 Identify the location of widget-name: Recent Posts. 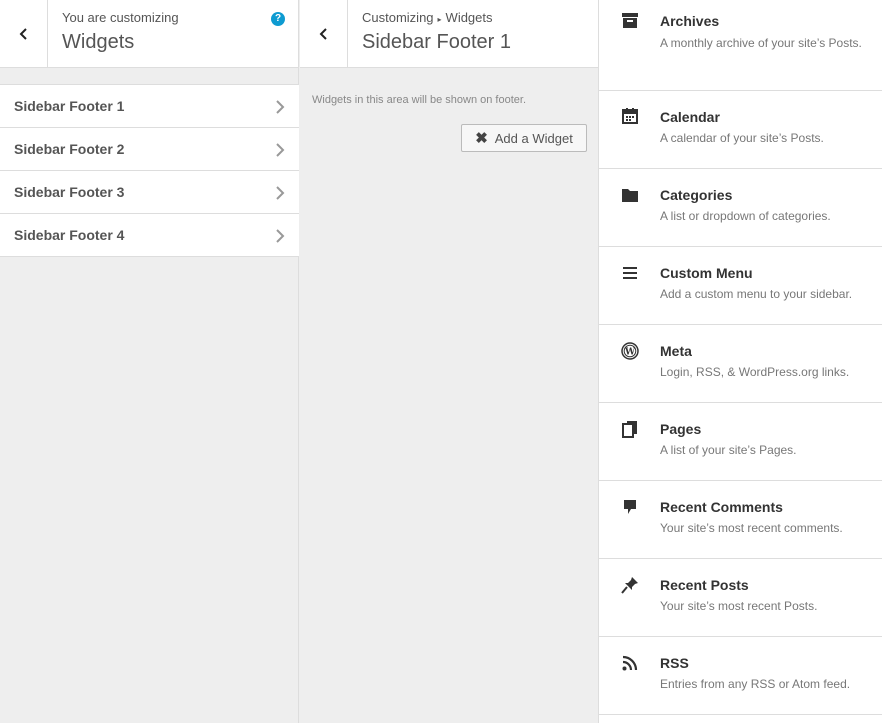
(704, 585).